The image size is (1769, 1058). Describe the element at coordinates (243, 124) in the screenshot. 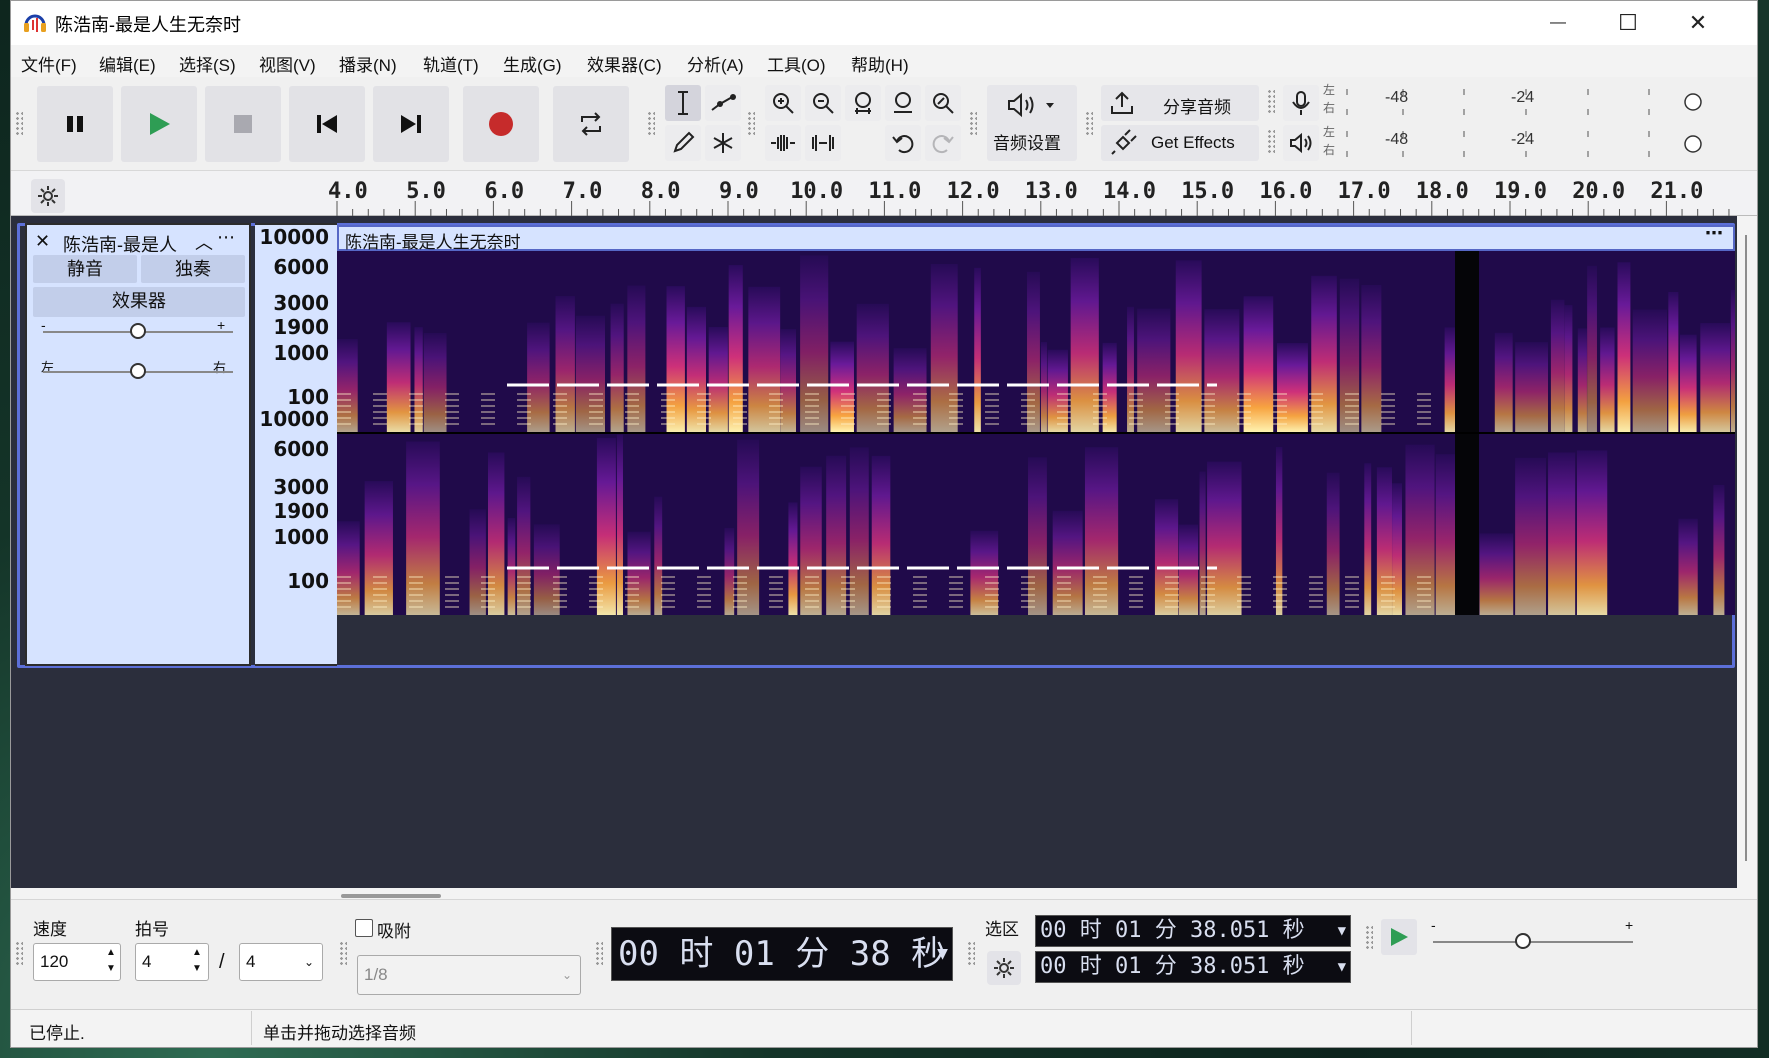

I see `stop-button` at that location.